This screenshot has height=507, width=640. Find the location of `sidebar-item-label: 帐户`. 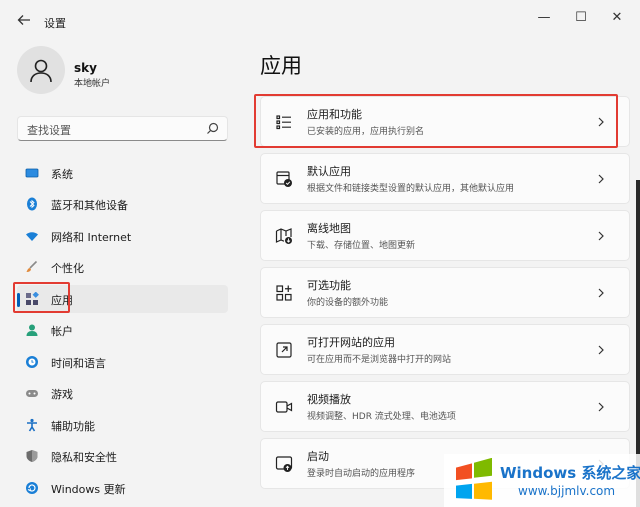

sidebar-item-label: 帐户 is located at coordinates (62, 331).